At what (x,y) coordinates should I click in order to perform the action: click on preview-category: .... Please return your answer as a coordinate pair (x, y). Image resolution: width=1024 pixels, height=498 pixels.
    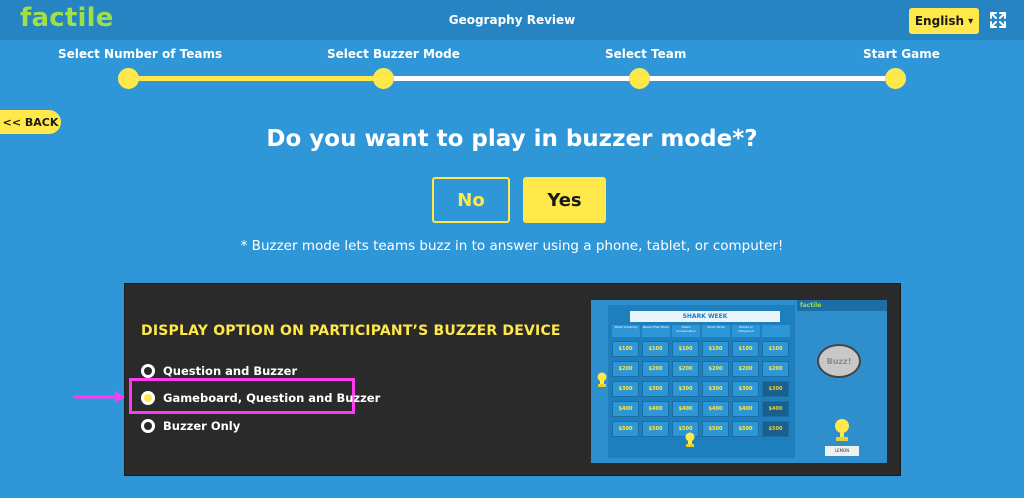
    Looking at the image, I should click on (776, 331).